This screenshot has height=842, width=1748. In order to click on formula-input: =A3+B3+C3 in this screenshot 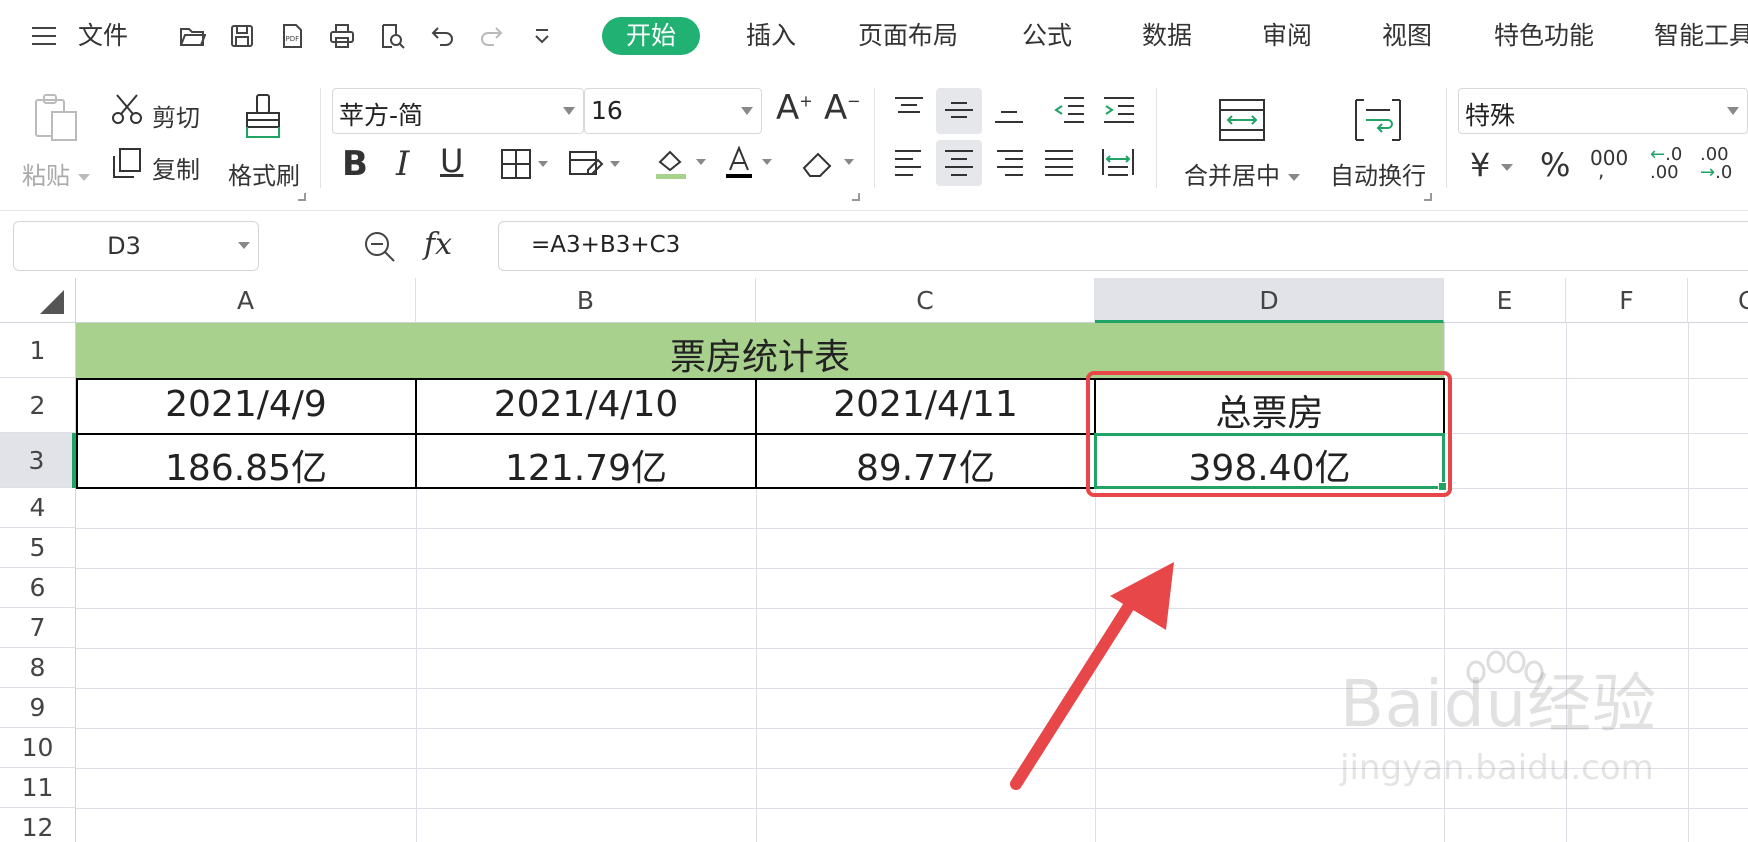, I will do `click(1123, 246)`.